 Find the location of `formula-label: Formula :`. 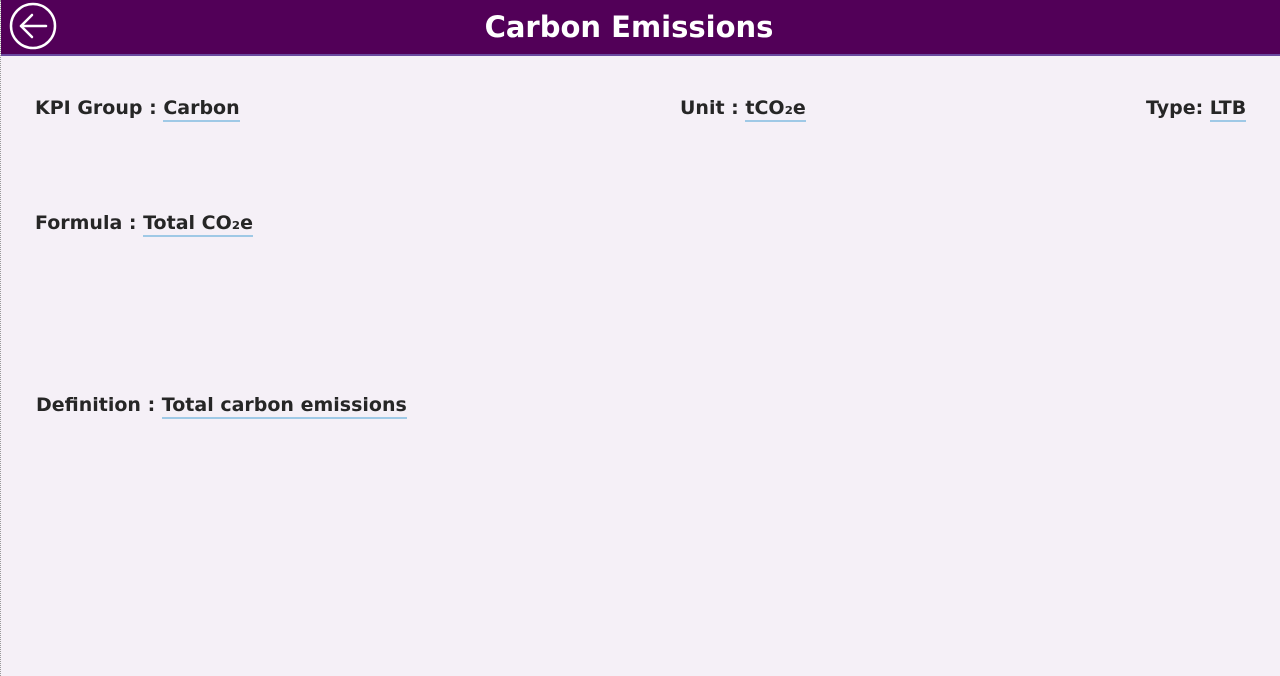

formula-label: Formula : is located at coordinates (89, 223).